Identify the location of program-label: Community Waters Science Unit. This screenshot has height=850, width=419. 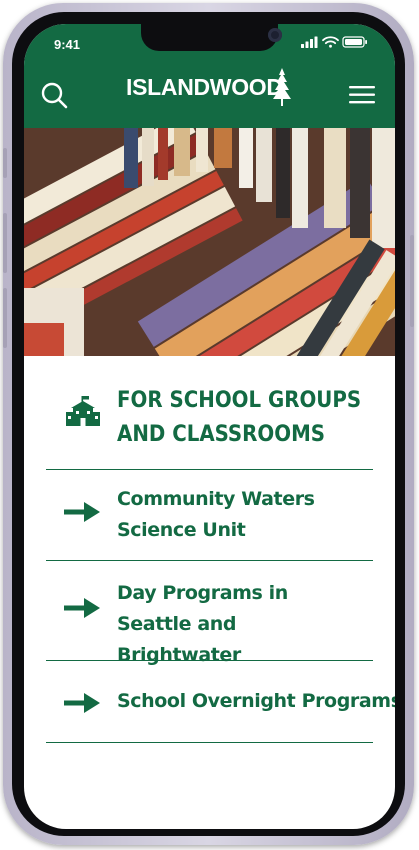
(216, 514).